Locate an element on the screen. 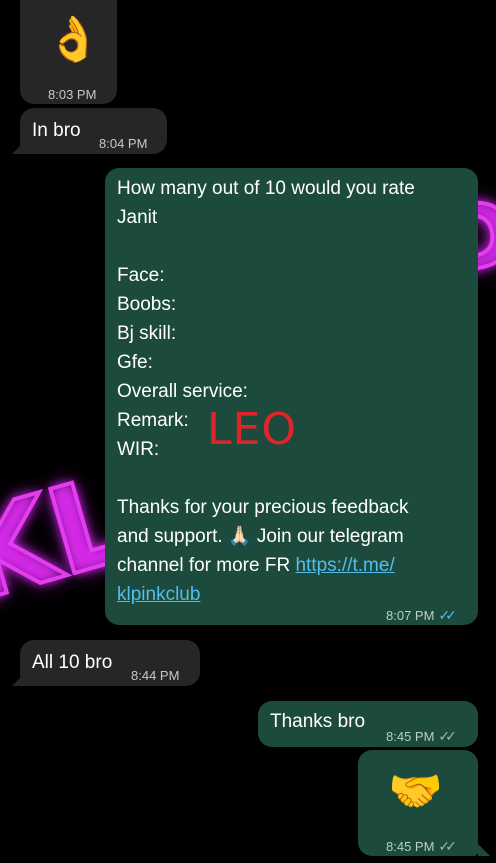 Image resolution: width=496 pixels, height=863 pixels. message-text: In bro is located at coordinates (56, 130).